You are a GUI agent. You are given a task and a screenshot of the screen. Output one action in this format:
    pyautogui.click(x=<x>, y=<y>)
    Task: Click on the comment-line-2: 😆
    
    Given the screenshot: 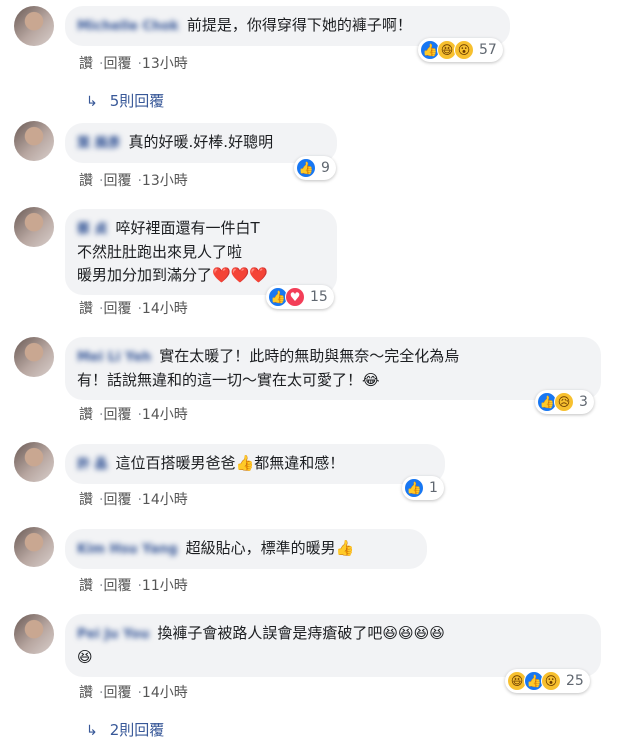 What is the action you would take?
    pyautogui.click(x=85, y=657)
    